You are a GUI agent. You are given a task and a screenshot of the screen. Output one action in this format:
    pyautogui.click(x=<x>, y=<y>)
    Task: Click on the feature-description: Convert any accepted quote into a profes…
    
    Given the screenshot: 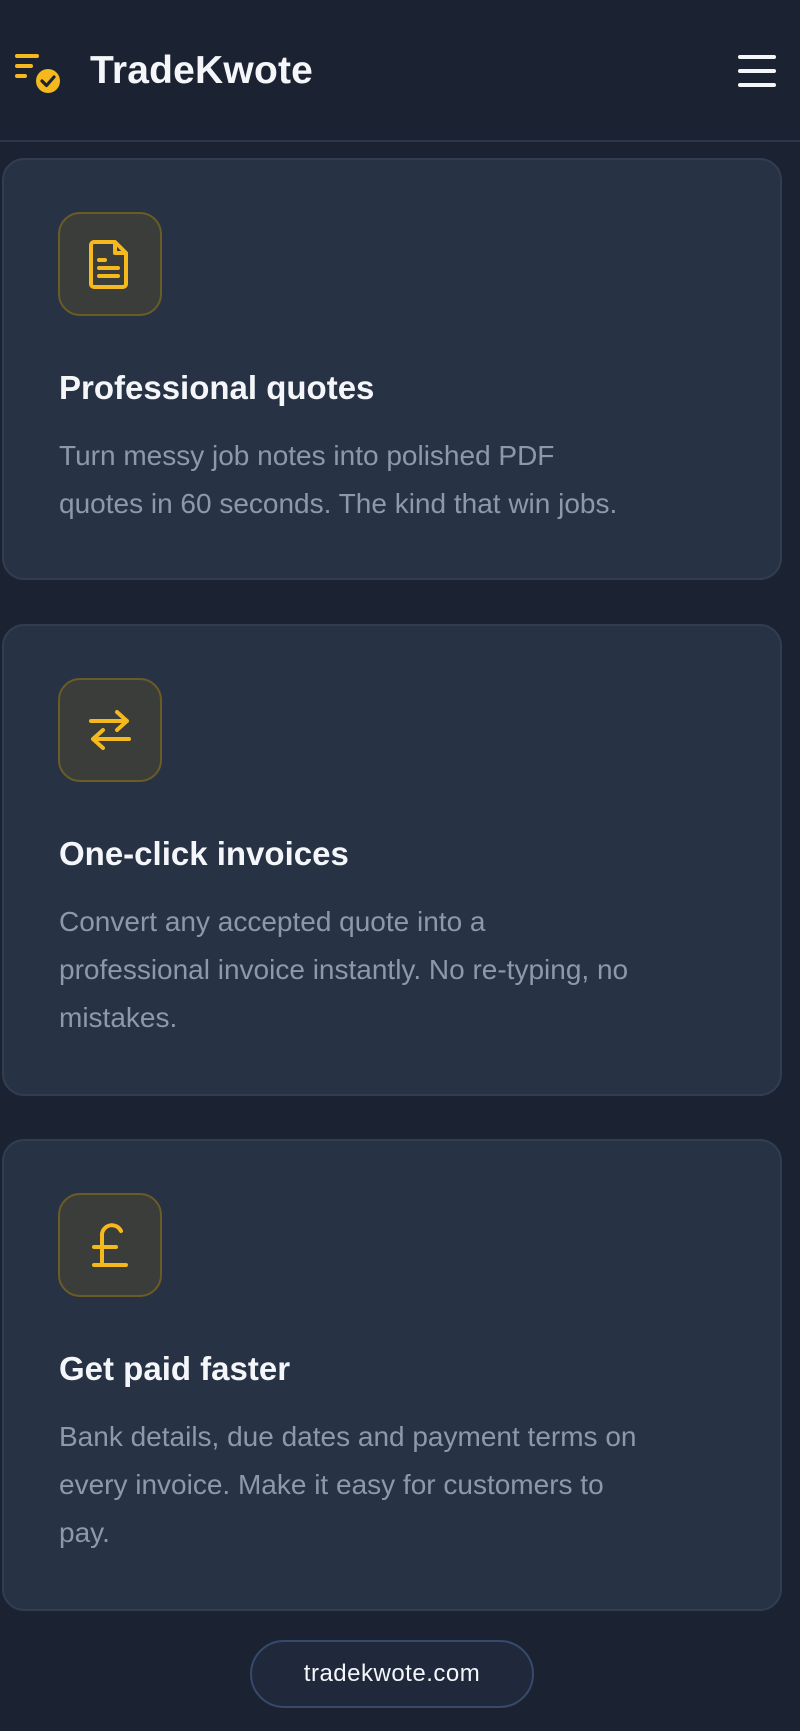 What is the action you would take?
    pyautogui.click(x=404, y=970)
    